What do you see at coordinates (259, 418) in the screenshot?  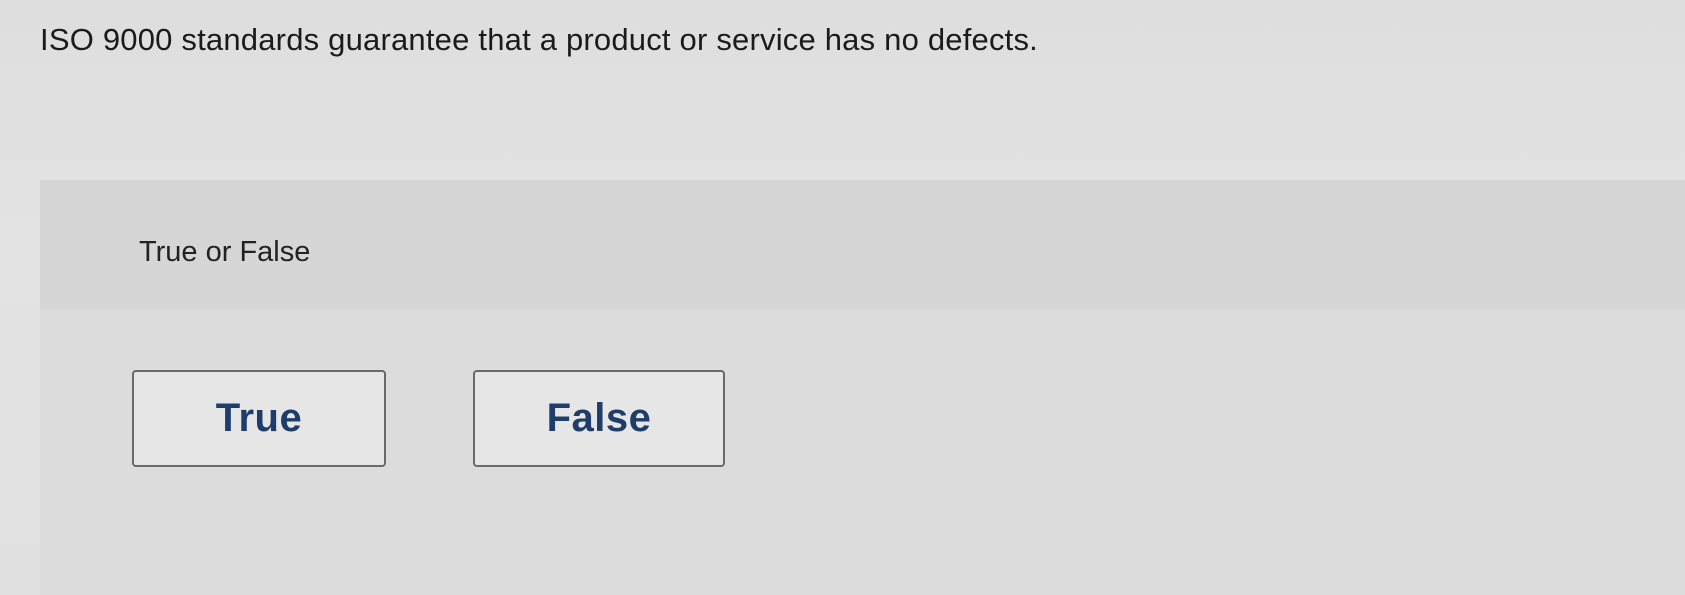 I see `true-button: True` at bounding box center [259, 418].